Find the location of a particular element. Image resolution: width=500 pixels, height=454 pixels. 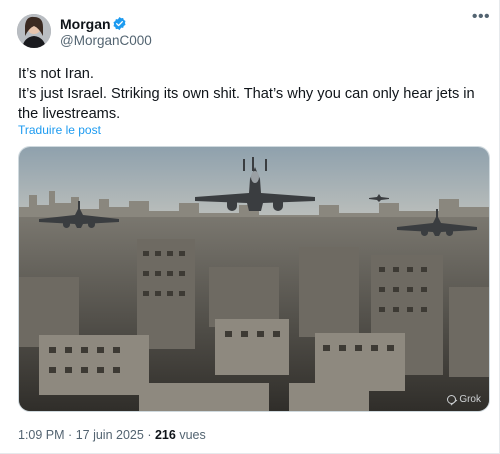

grok-watermark: Grok is located at coordinates (464, 399).